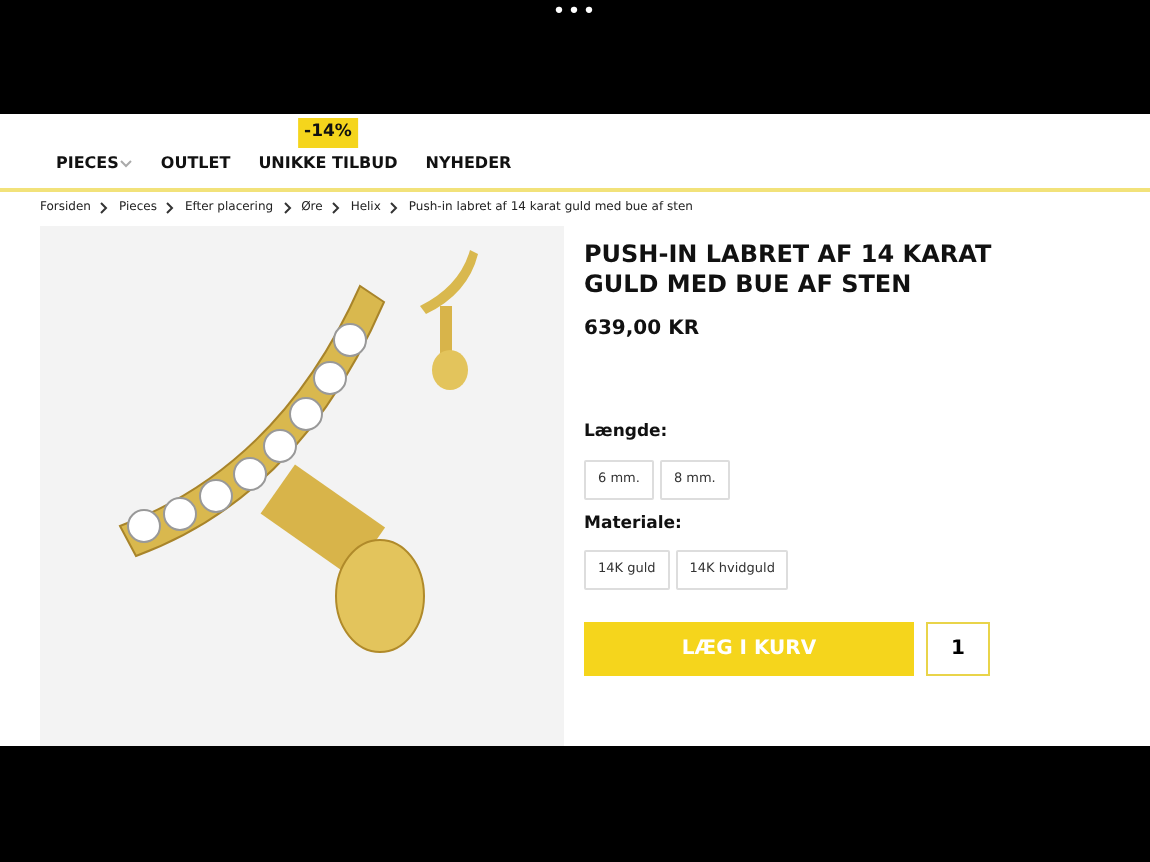 The image size is (1150, 862). Describe the element at coordinates (126, 164) in the screenshot. I see `chevron-down-icon` at that location.